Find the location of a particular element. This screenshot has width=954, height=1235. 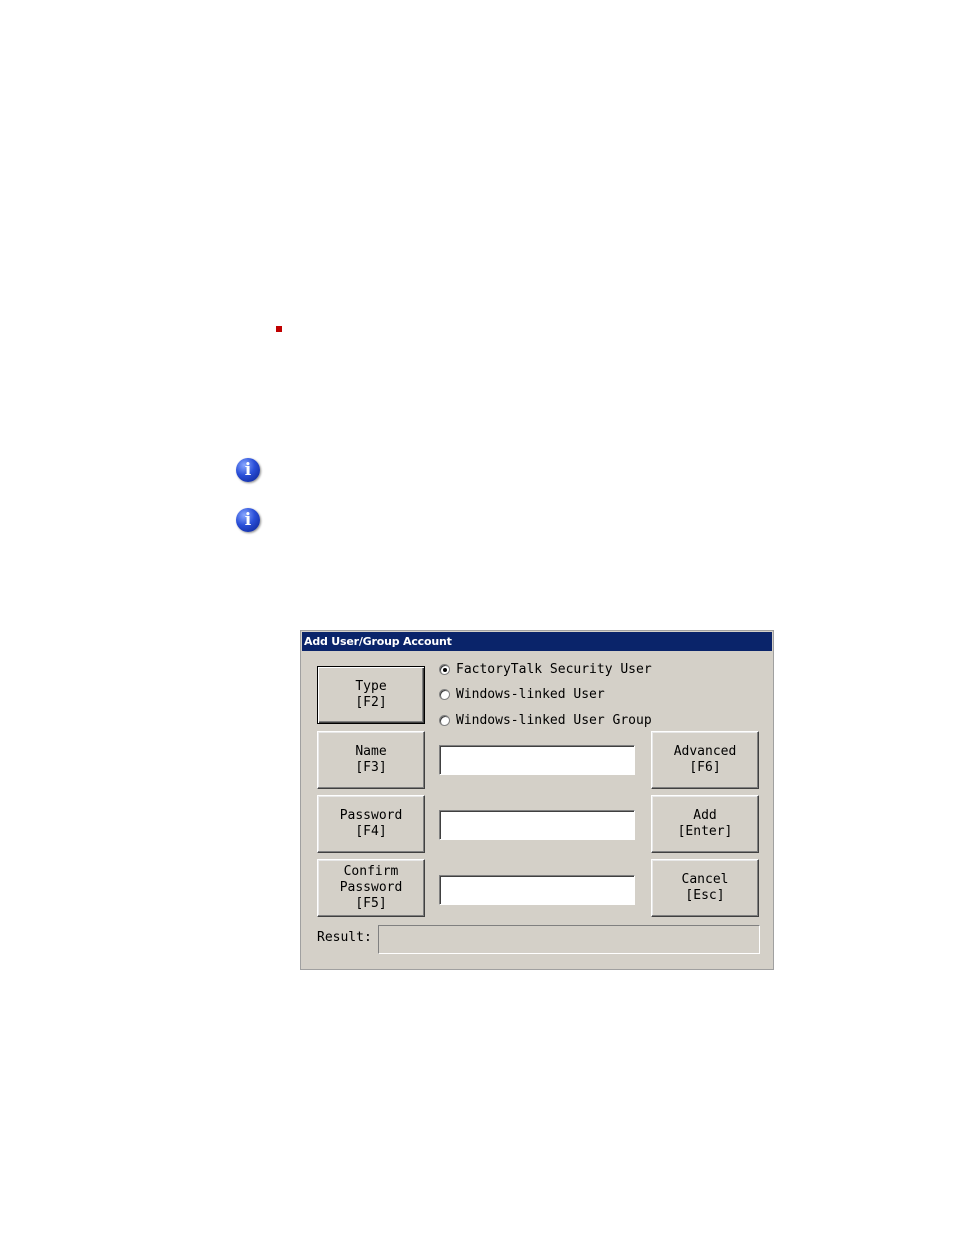

radio-windows-linked-user: Windows-linked User is located at coordinates (522, 694).